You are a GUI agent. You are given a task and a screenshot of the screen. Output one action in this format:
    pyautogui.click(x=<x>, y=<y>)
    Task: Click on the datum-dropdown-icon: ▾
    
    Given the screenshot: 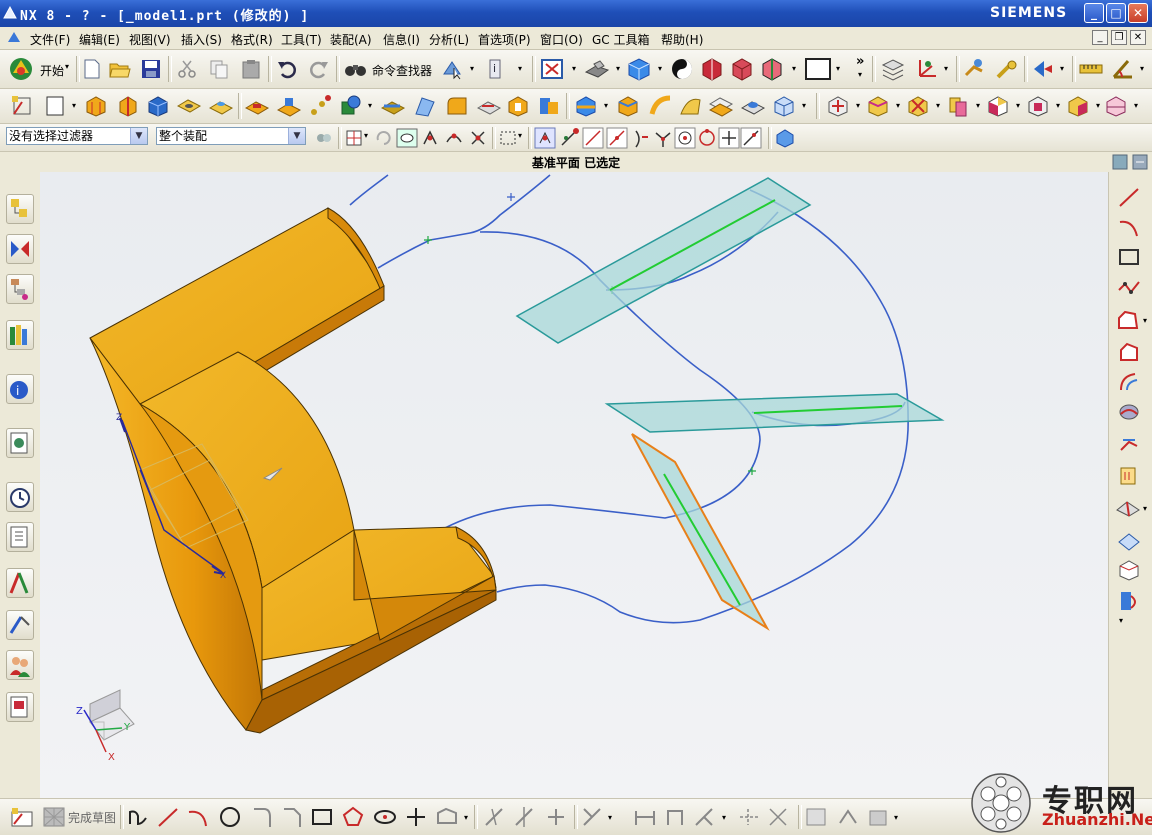 What is the action you would take?
    pyautogui.click(x=74, y=105)
    